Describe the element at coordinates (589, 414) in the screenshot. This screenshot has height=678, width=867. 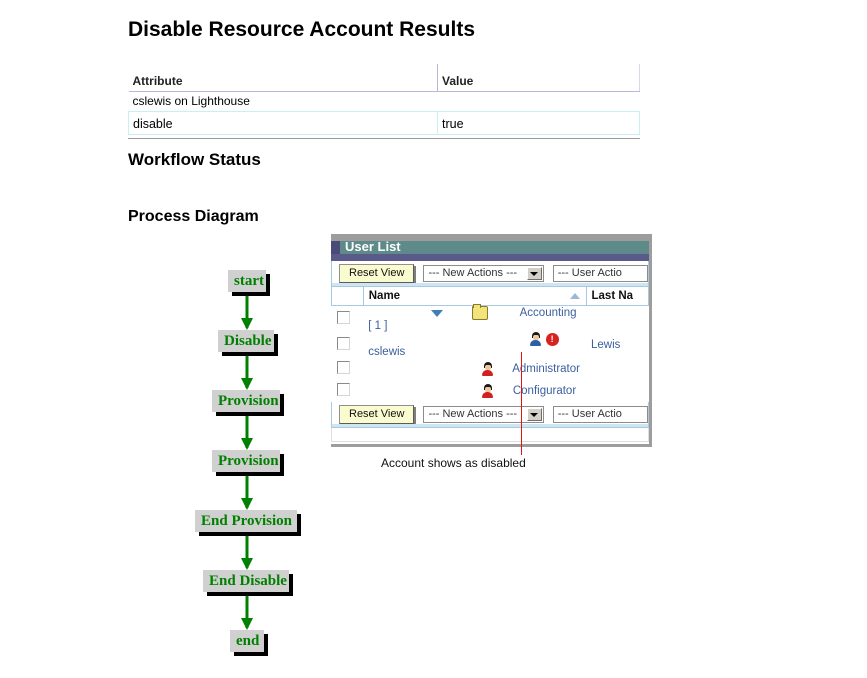
I see `user-actions-select-value-bottom: --- User Actio` at that location.